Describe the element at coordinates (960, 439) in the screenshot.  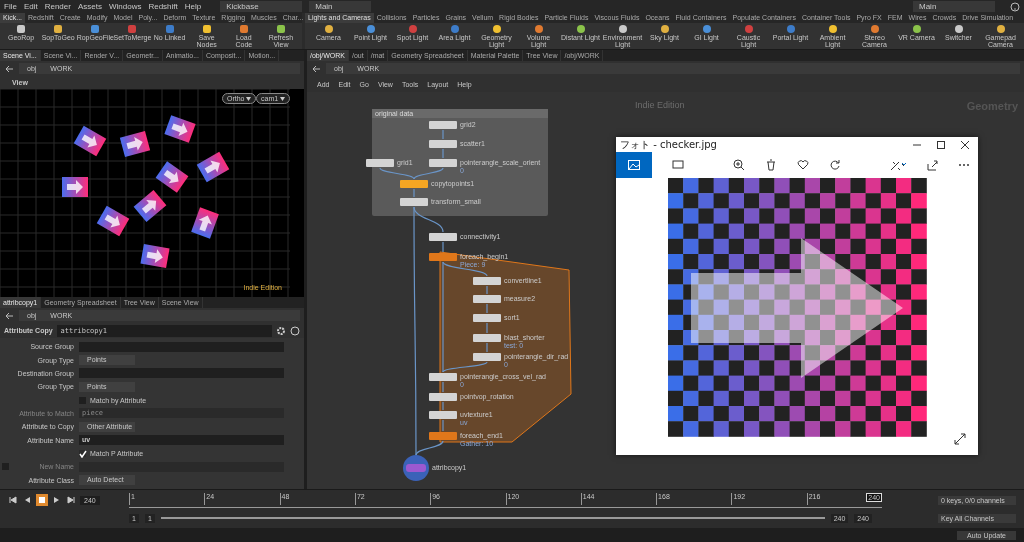
I see `expand-icon` at that location.